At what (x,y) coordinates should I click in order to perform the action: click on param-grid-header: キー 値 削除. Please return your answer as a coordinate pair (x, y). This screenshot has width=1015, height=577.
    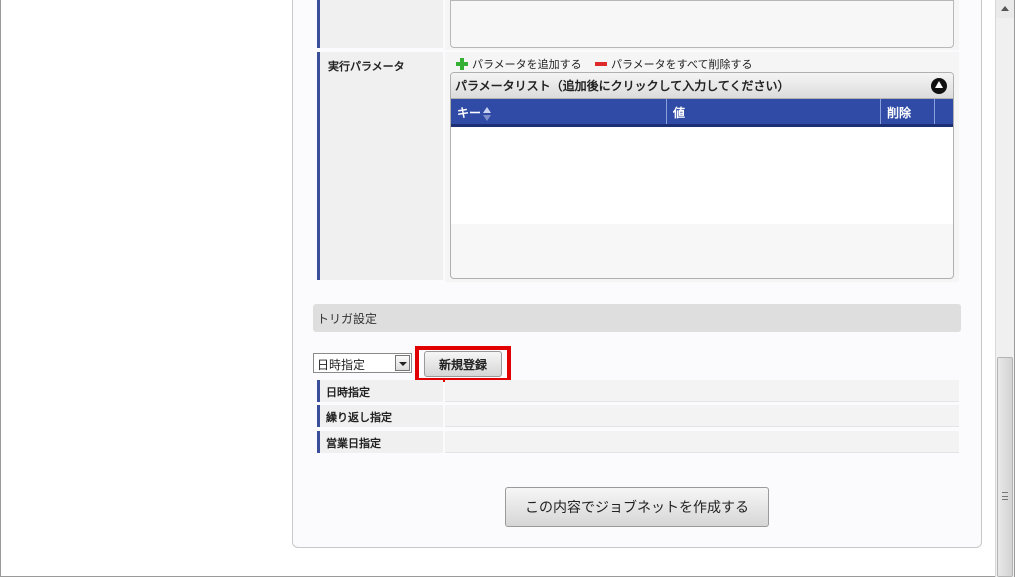
    Looking at the image, I should click on (702, 113).